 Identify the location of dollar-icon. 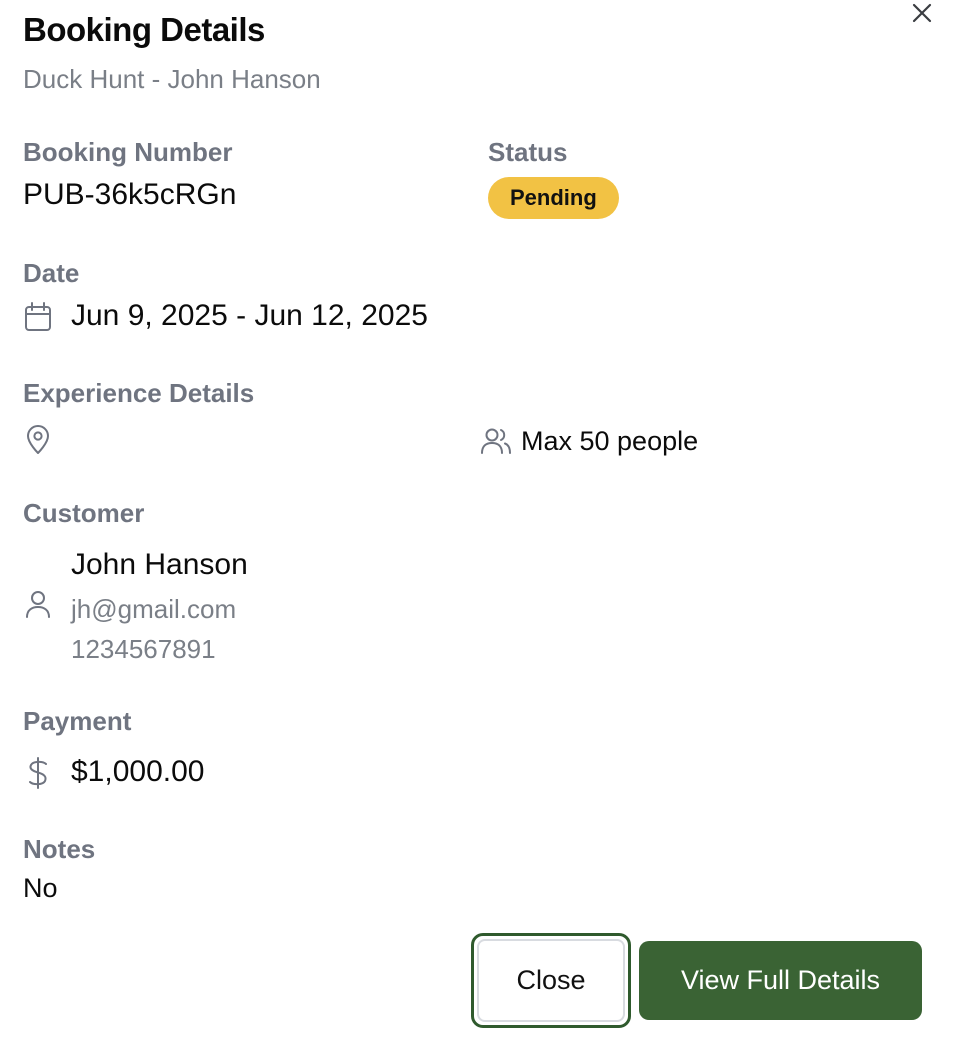
(38, 773).